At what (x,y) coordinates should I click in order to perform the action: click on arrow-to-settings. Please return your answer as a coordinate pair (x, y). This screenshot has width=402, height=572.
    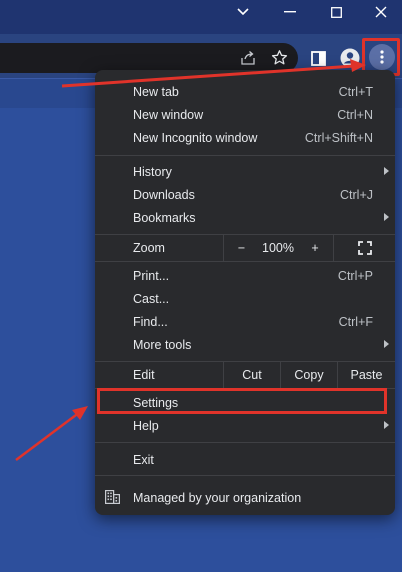
    Looking at the image, I should click on (51, 433).